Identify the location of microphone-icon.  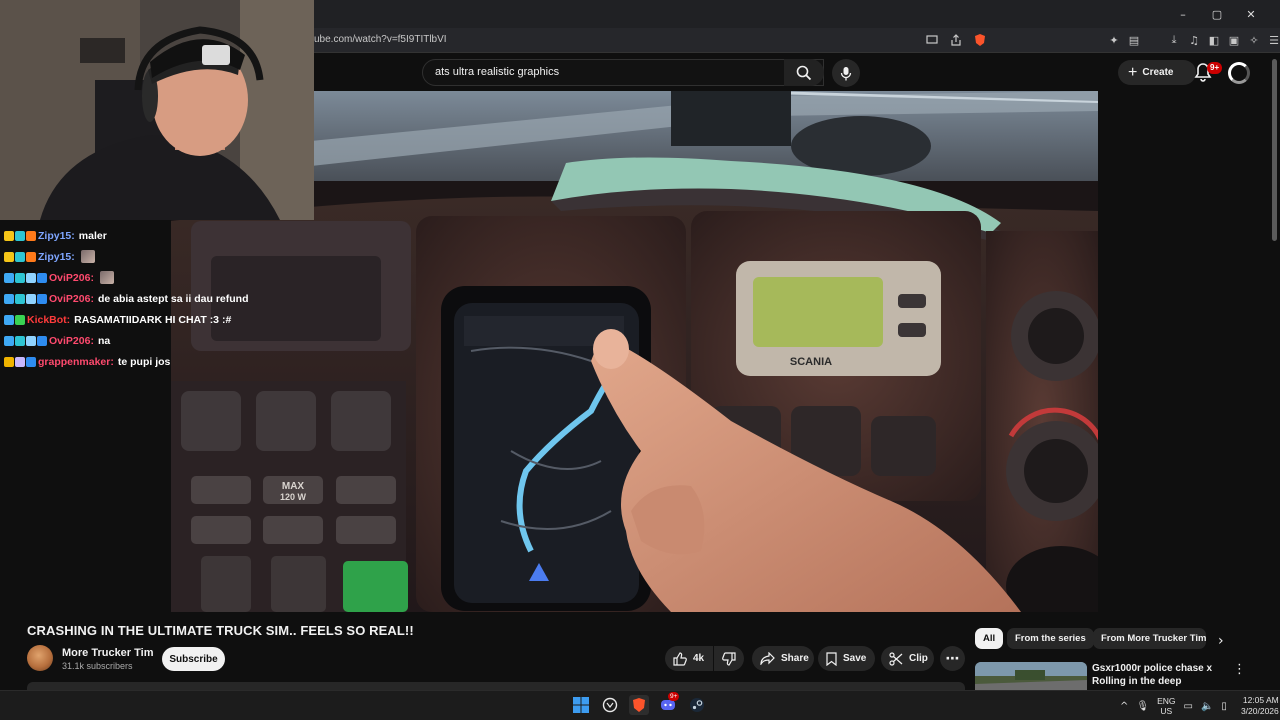
(846, 73).